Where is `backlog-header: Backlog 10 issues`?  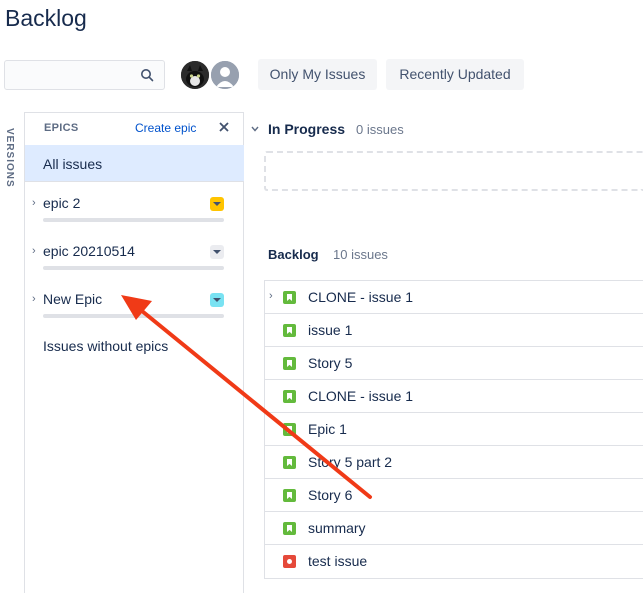
backlog-header: Backlog 10 issues is located at coordinates (328, 254).